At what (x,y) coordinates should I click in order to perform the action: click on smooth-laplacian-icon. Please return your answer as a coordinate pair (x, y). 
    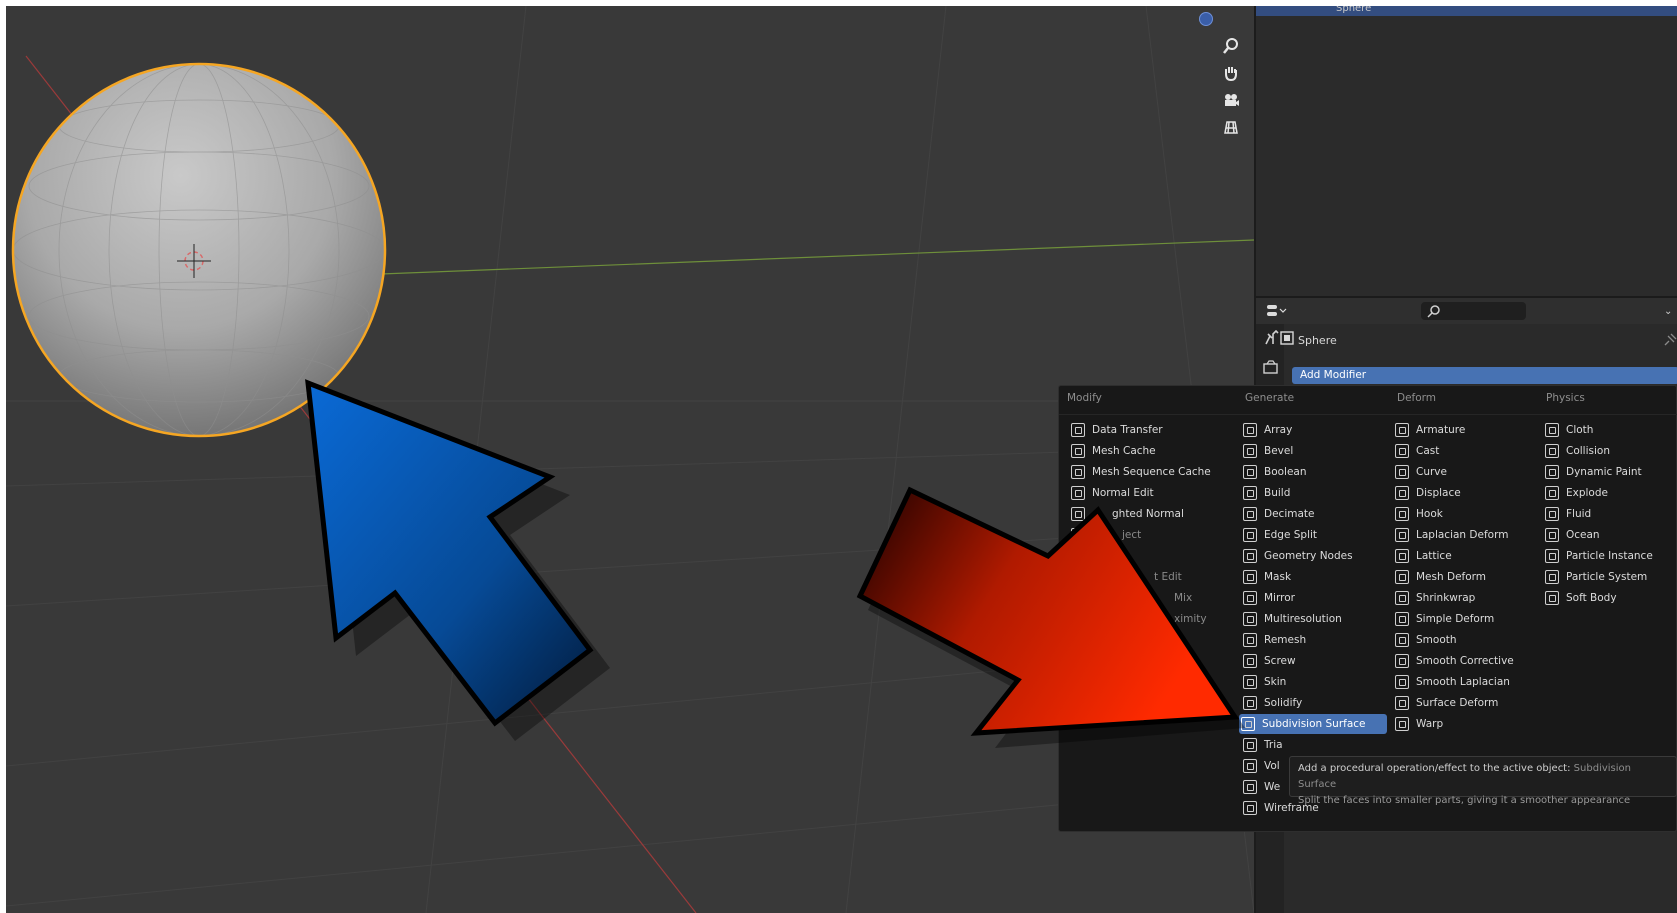
    Looking at the image, I should click on (1402, 682).